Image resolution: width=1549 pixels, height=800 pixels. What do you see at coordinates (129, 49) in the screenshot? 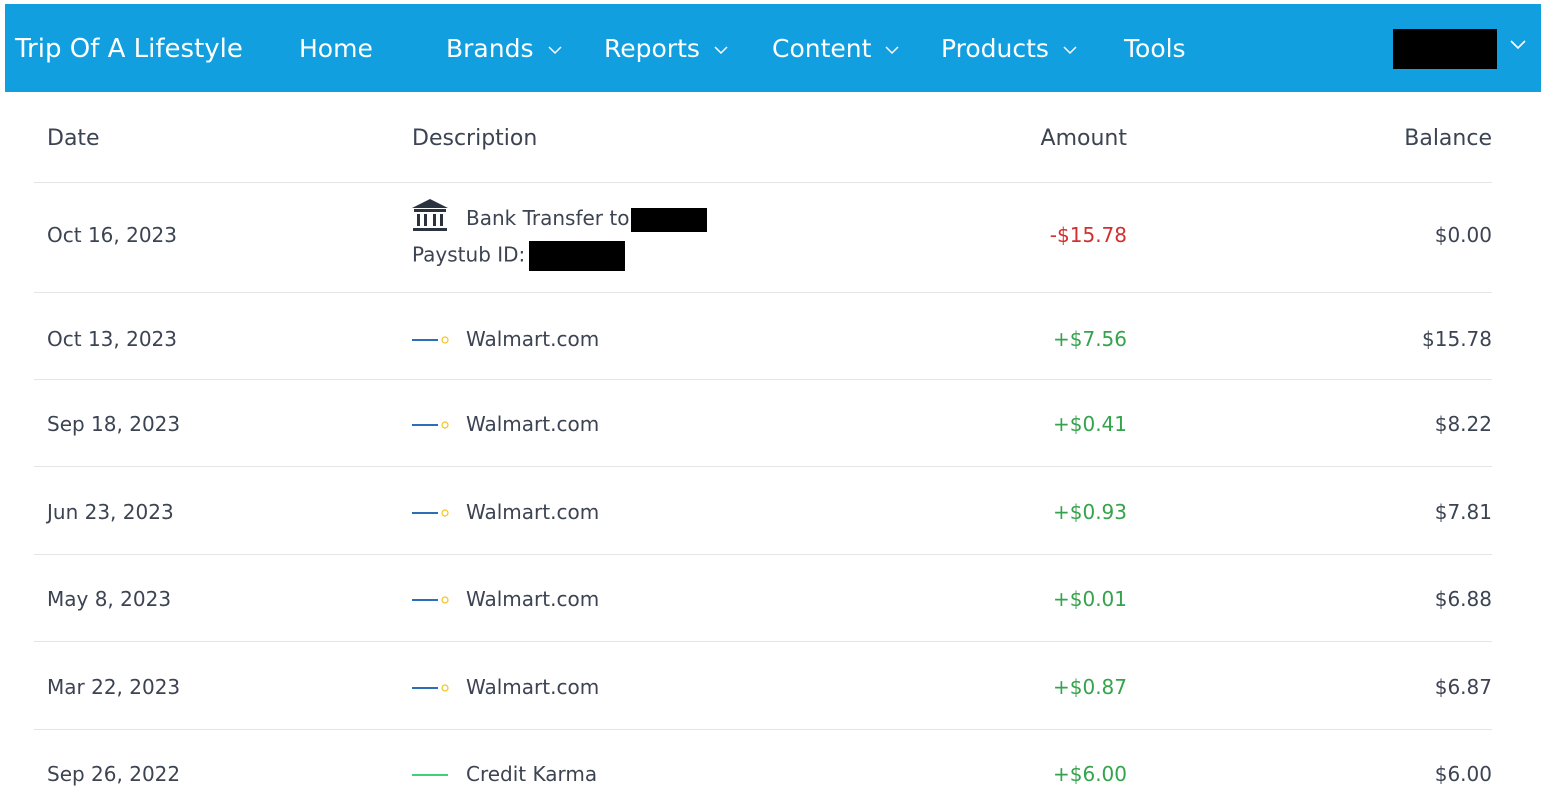
I see `brand-link: Trip Of A Lifestyle` at bounding box center [129, 49].